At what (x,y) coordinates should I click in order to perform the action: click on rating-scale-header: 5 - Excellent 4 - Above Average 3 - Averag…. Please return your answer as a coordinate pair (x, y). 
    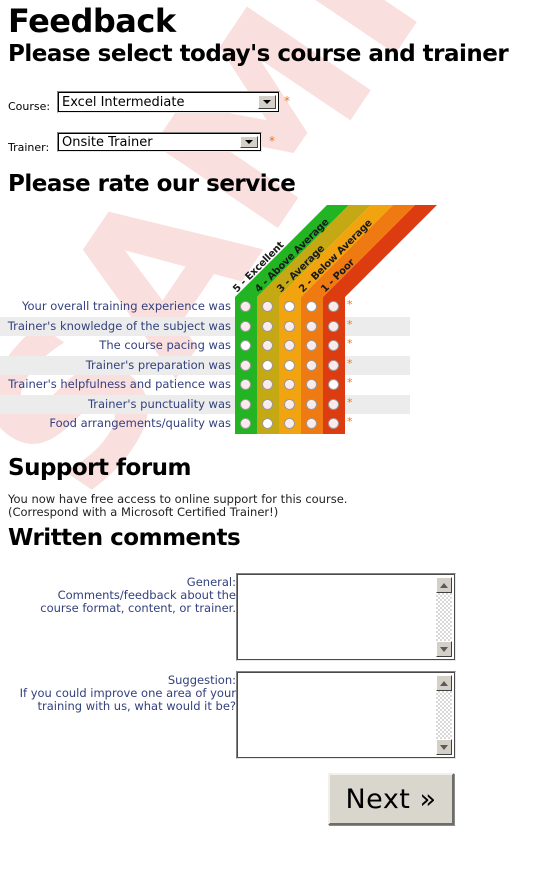
    Looking at the image, I should click on (334, 251).